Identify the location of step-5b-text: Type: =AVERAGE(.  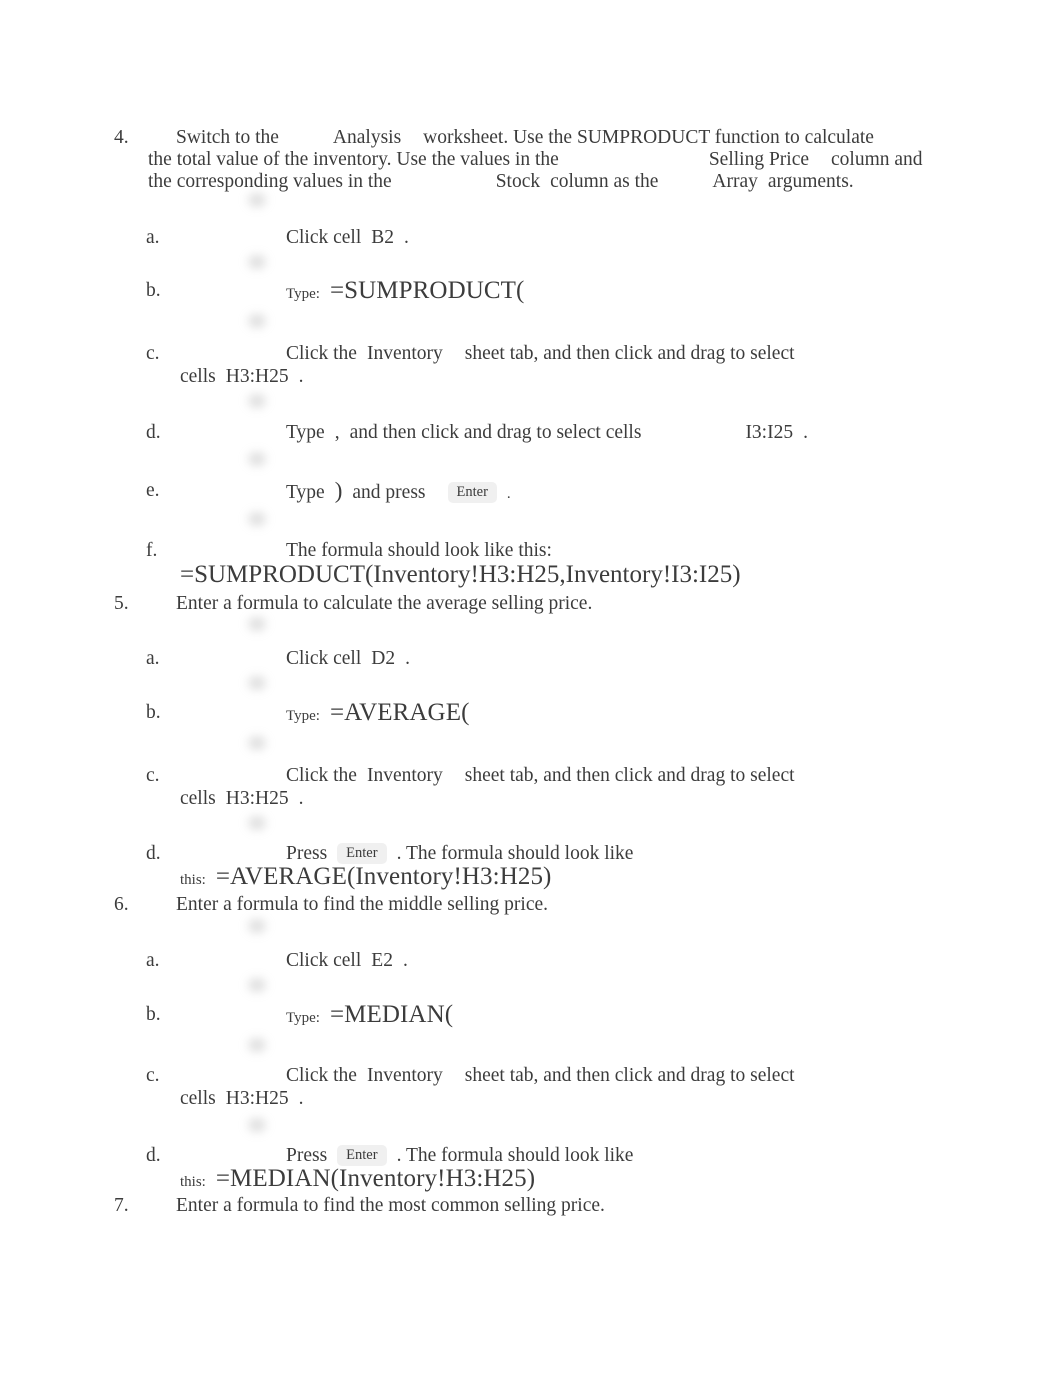
(378, 714).